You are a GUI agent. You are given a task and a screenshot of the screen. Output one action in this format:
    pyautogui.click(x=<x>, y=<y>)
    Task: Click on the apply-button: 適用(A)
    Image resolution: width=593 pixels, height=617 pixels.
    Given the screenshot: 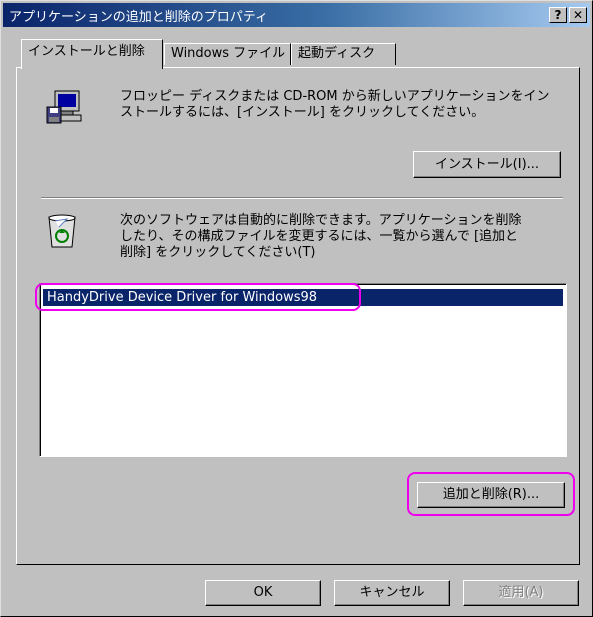 What is the action you would take?
    pyautogui.click(x=521, y=593)
    